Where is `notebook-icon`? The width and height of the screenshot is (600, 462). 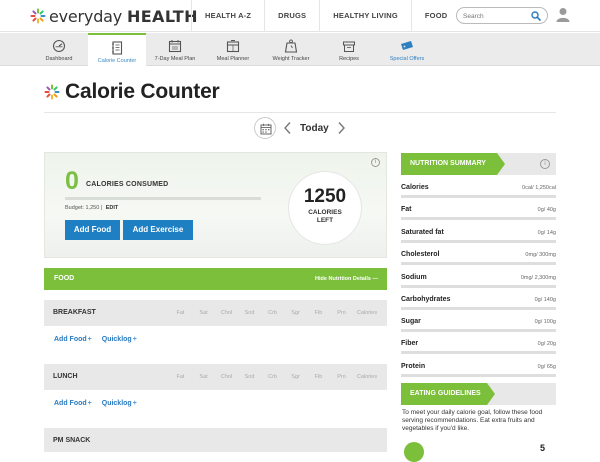 notebook-icon is located at coordinates (117, 48).